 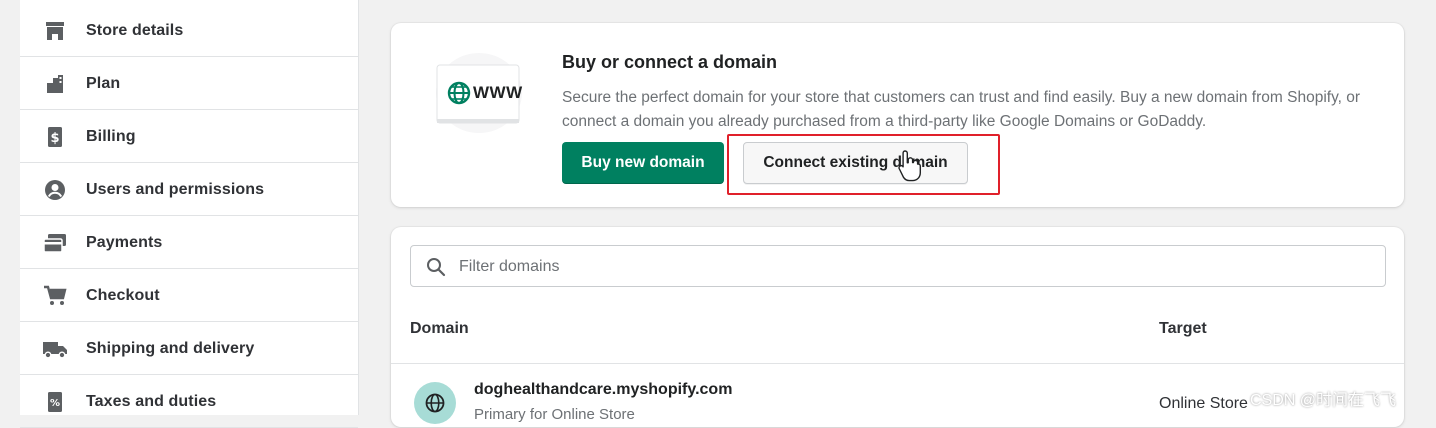 I want to click on search-icon, so click(x=436, y=267).